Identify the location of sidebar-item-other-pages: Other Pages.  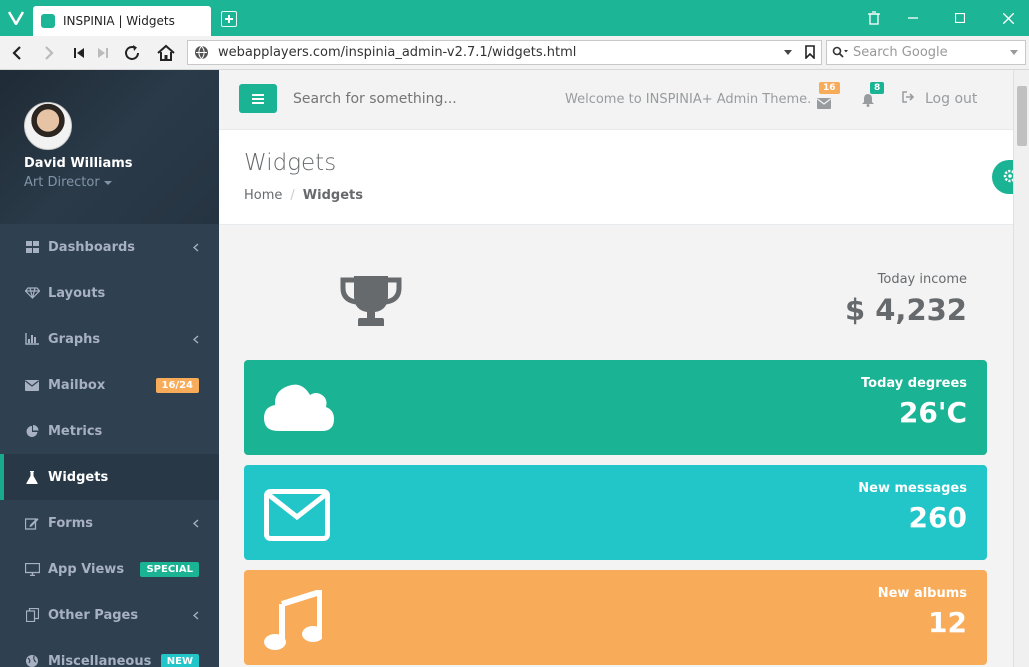
(109, 615).